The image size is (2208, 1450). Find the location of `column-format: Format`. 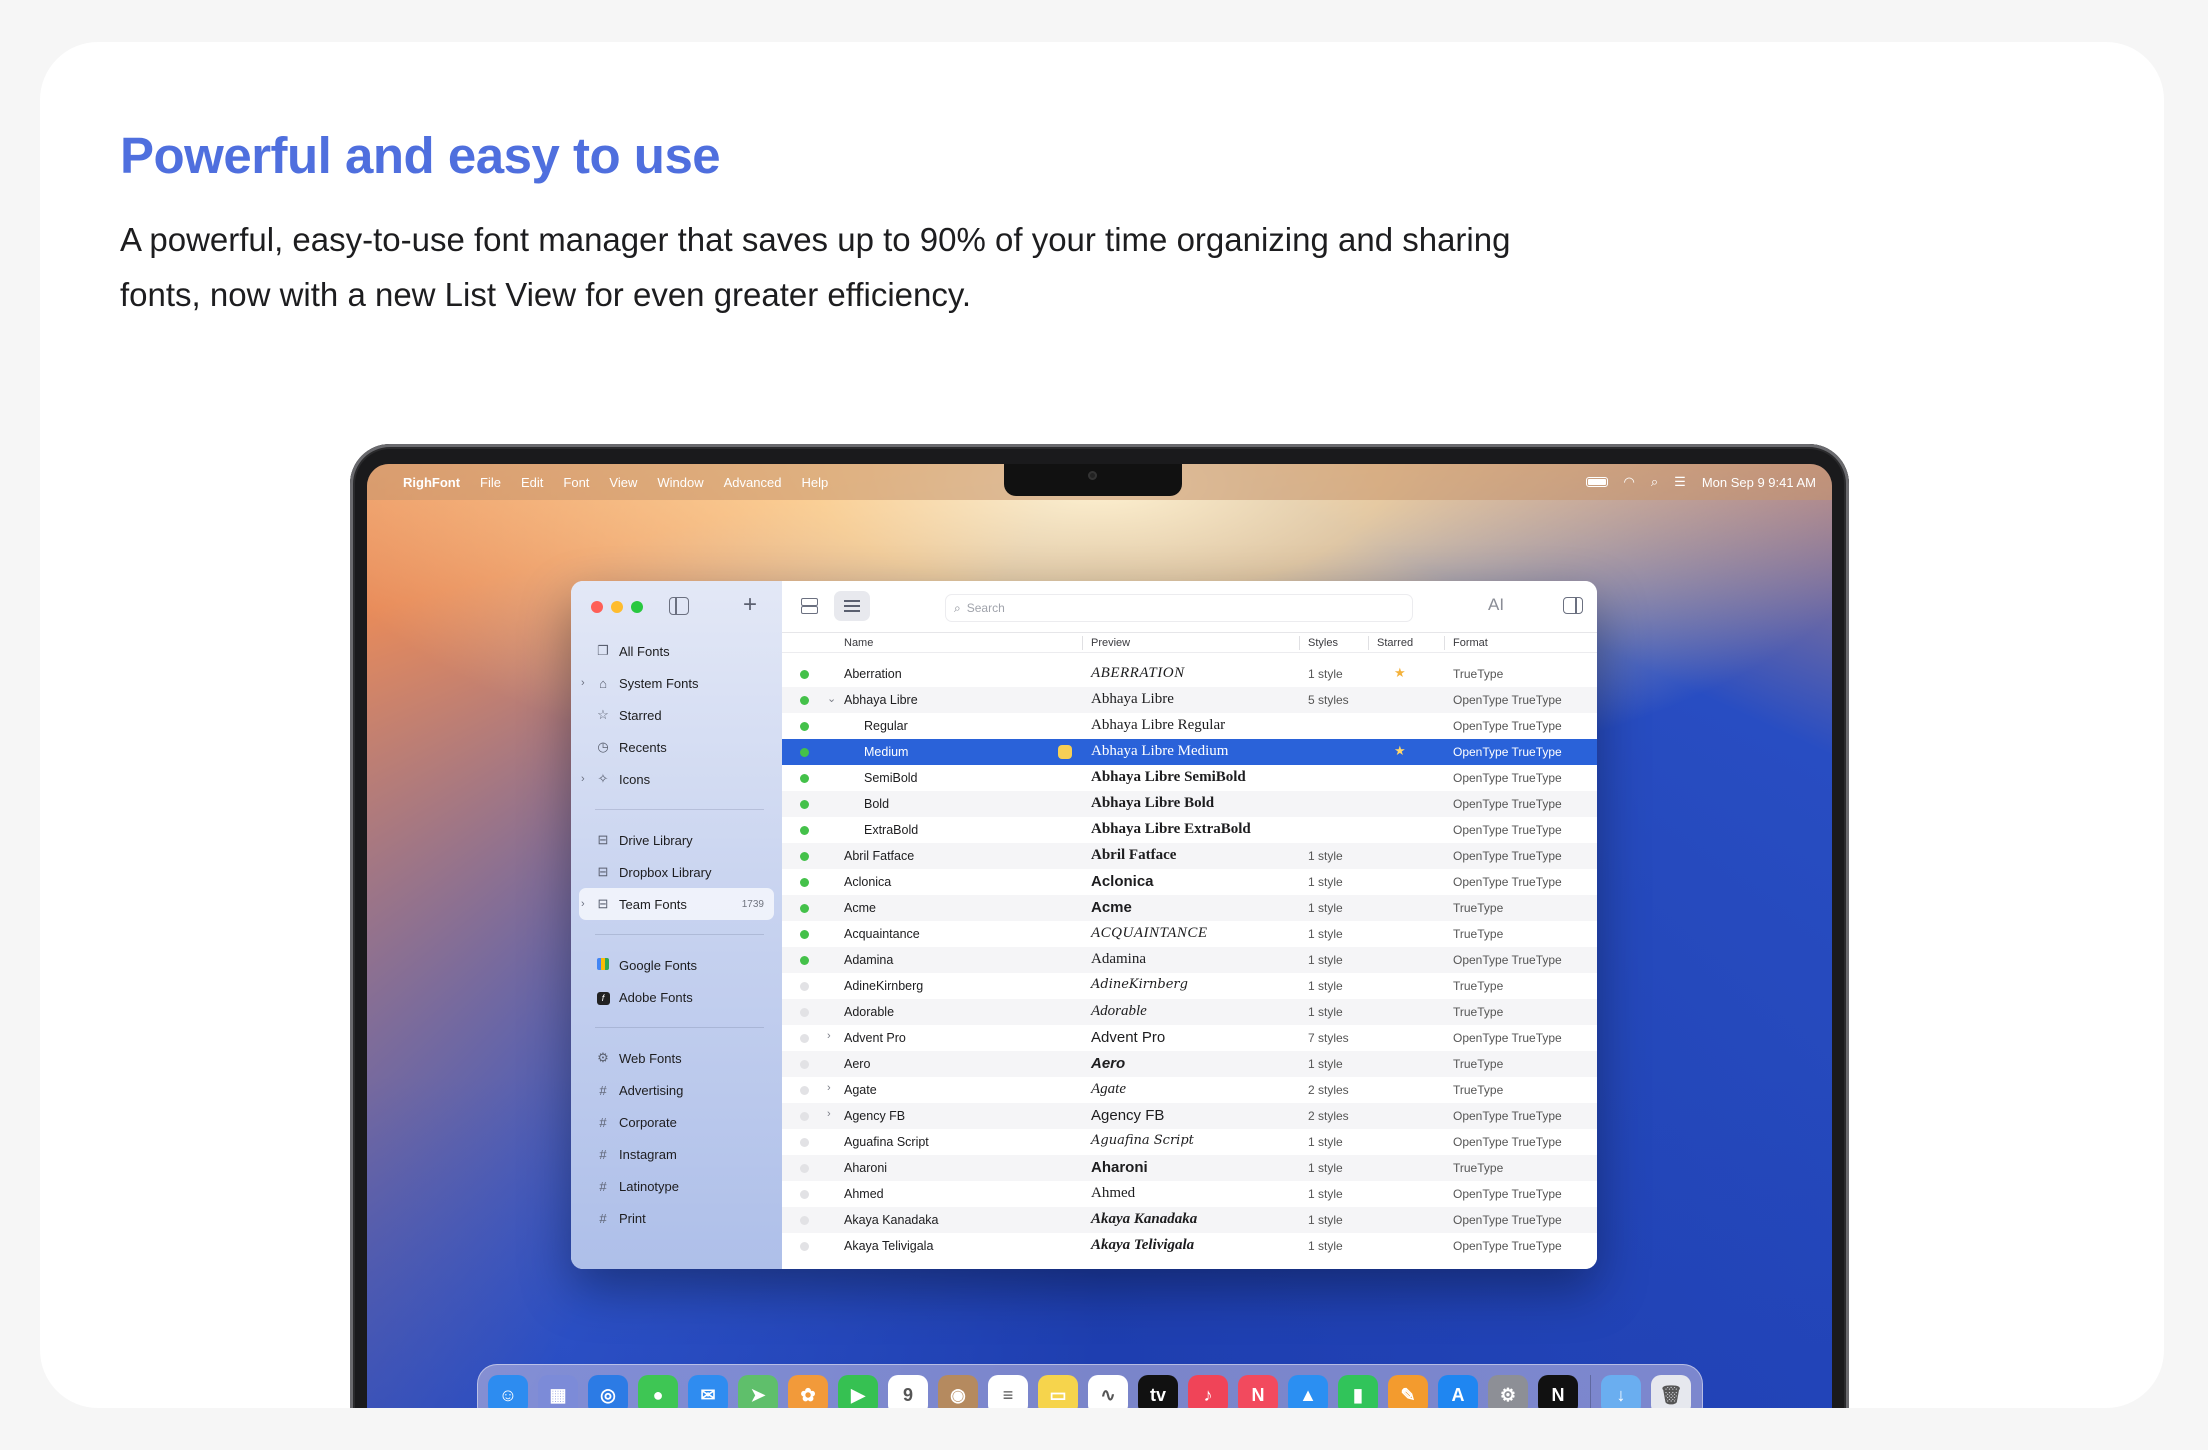

column-format: Format is located at coordinates (1470, 643).